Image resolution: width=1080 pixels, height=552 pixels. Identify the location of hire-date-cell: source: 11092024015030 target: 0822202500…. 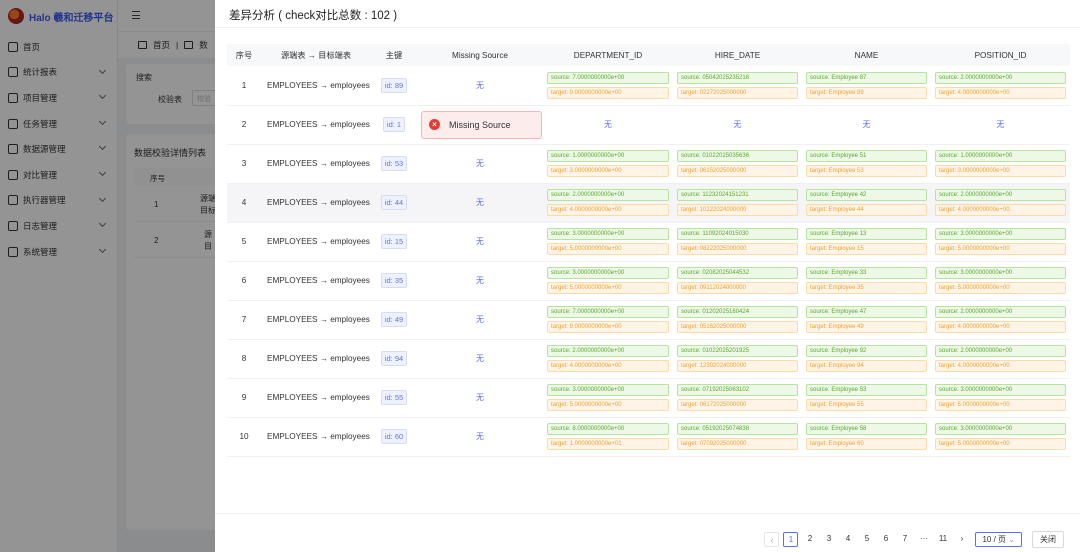
(737, 242).